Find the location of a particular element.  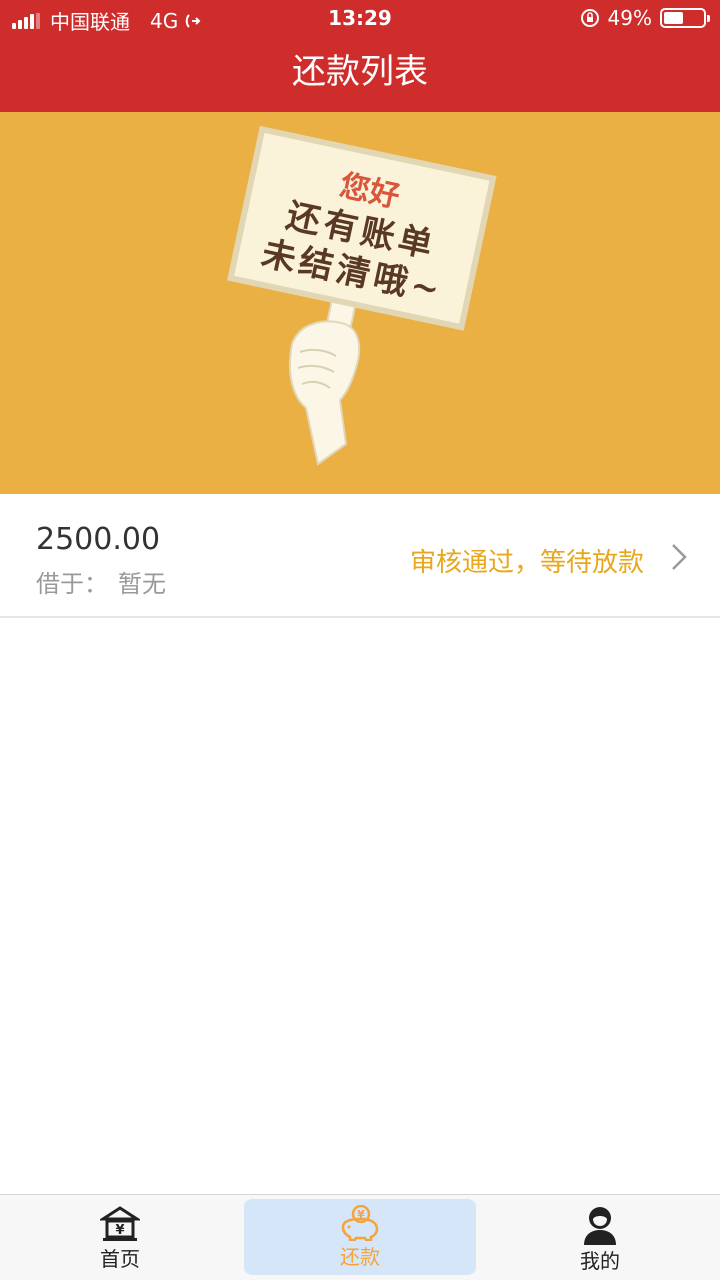

lender-info: 借于： 暂无 is located at coordinates (101, 581).